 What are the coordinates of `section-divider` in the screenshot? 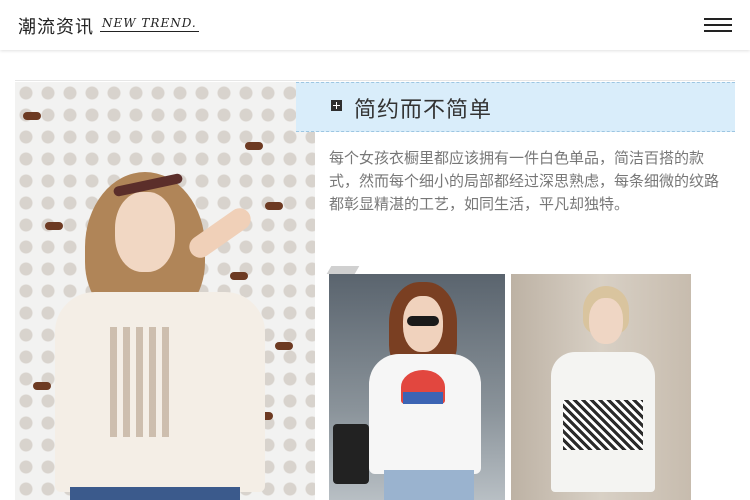 It's located at (375, 80).